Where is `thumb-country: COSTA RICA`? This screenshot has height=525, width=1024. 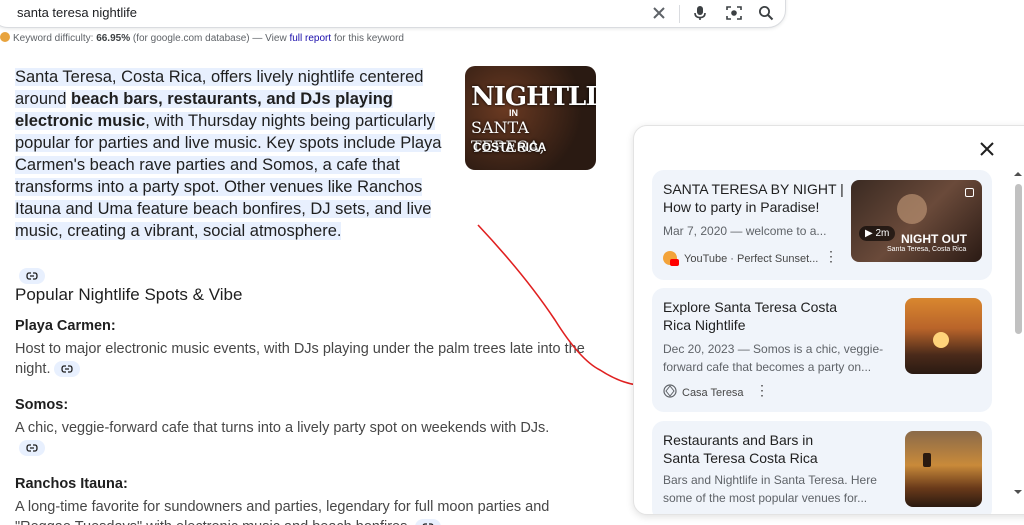
thumb-country: COSTA RICA is located at coordinates (510, 147).